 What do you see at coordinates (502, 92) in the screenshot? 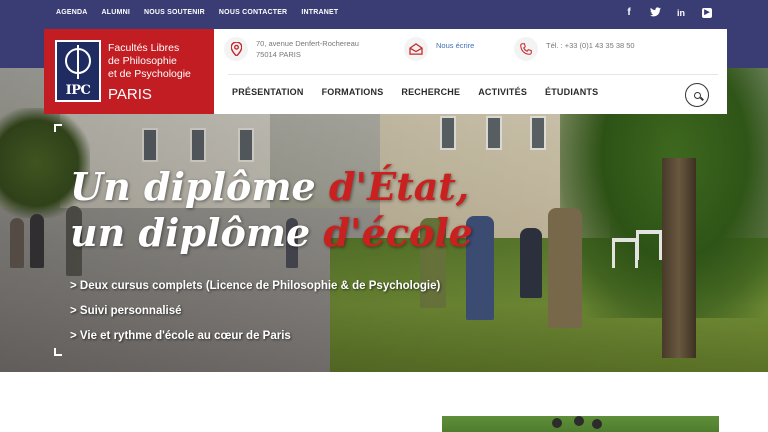
I see `nav-activites: ACTIVITÉS` at bounding box center [502, 92].